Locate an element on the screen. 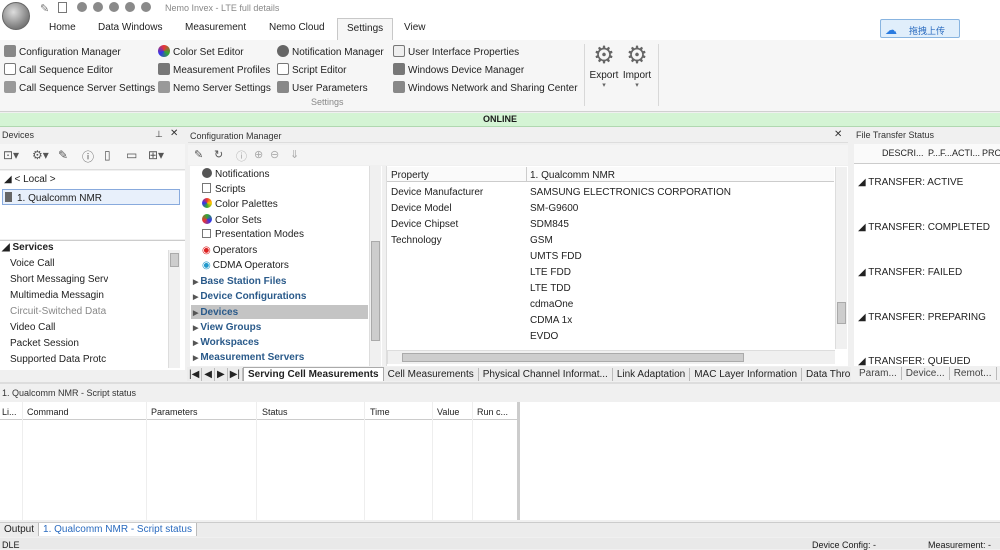  nemo-server-settings-button: Nemo Server Settings is located at coordinates (214, 87).